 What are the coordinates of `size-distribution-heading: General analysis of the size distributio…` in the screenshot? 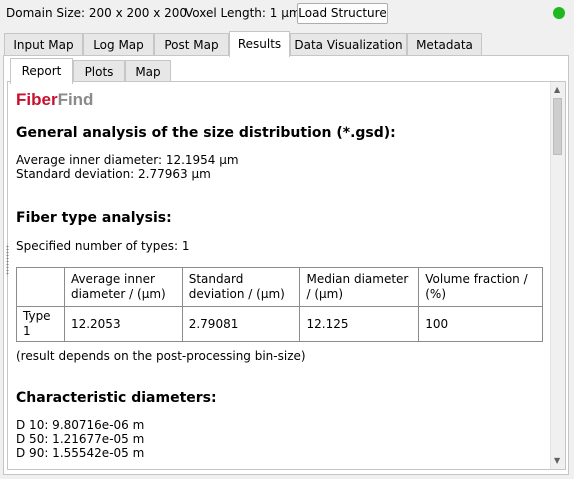 It's located at (206, 133).